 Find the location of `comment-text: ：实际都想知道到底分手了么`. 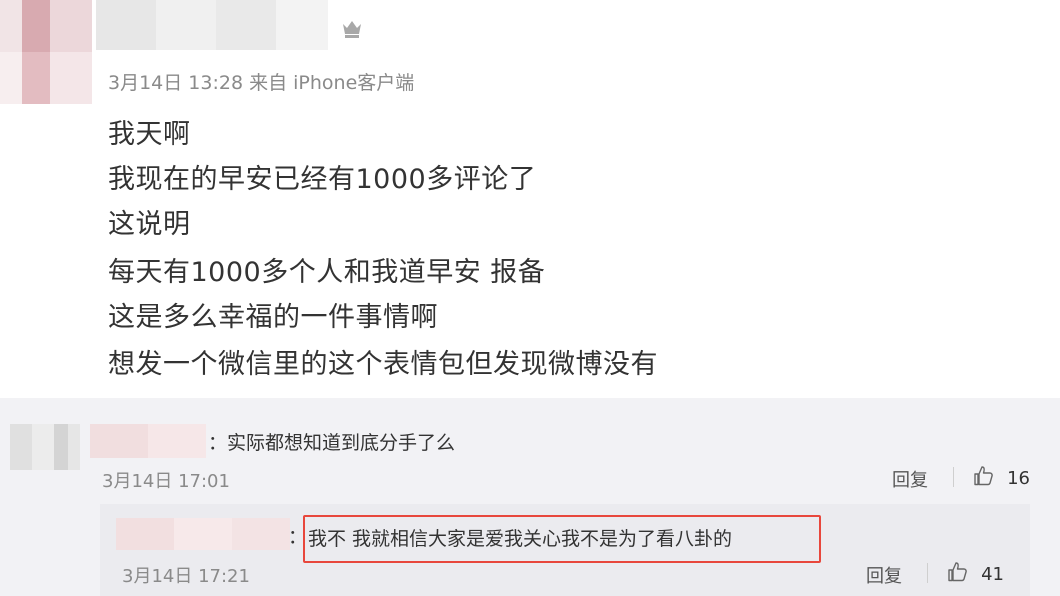

comment-text: ：实际都想知道到底分手了么 is located at coordinates (332, 443).